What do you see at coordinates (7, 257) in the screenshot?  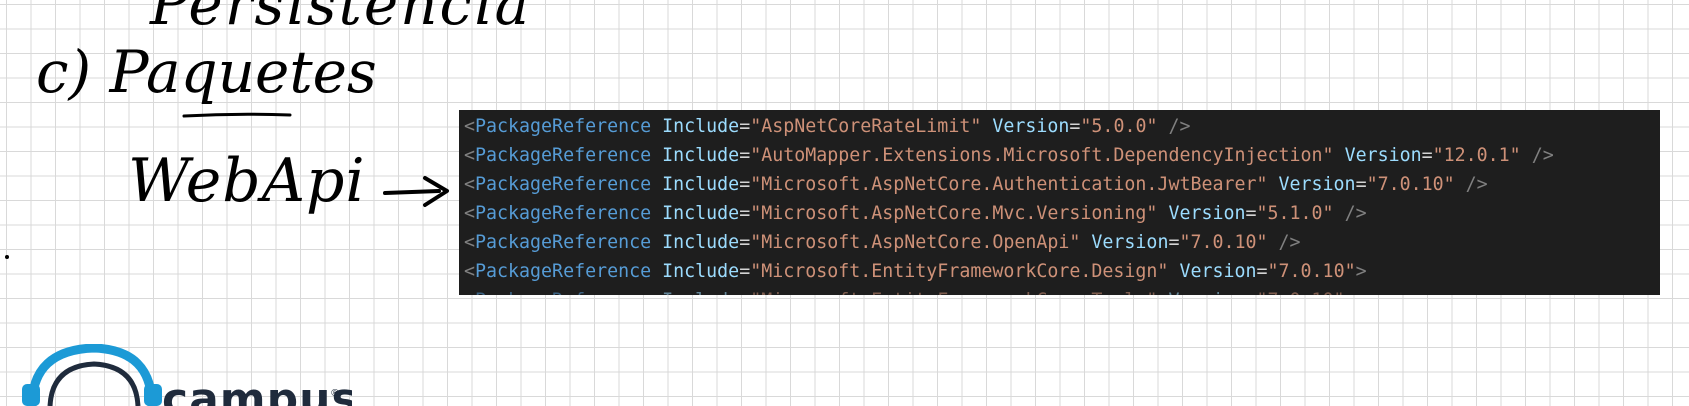 I see `ink-dot` at bounding box center [7, 257].